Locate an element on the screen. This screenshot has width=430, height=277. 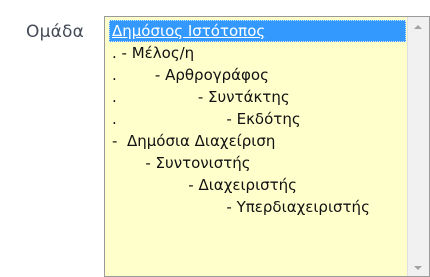
option-super-administrator: - Υπερδιαχειριστής is located at coordinates (240, 207).